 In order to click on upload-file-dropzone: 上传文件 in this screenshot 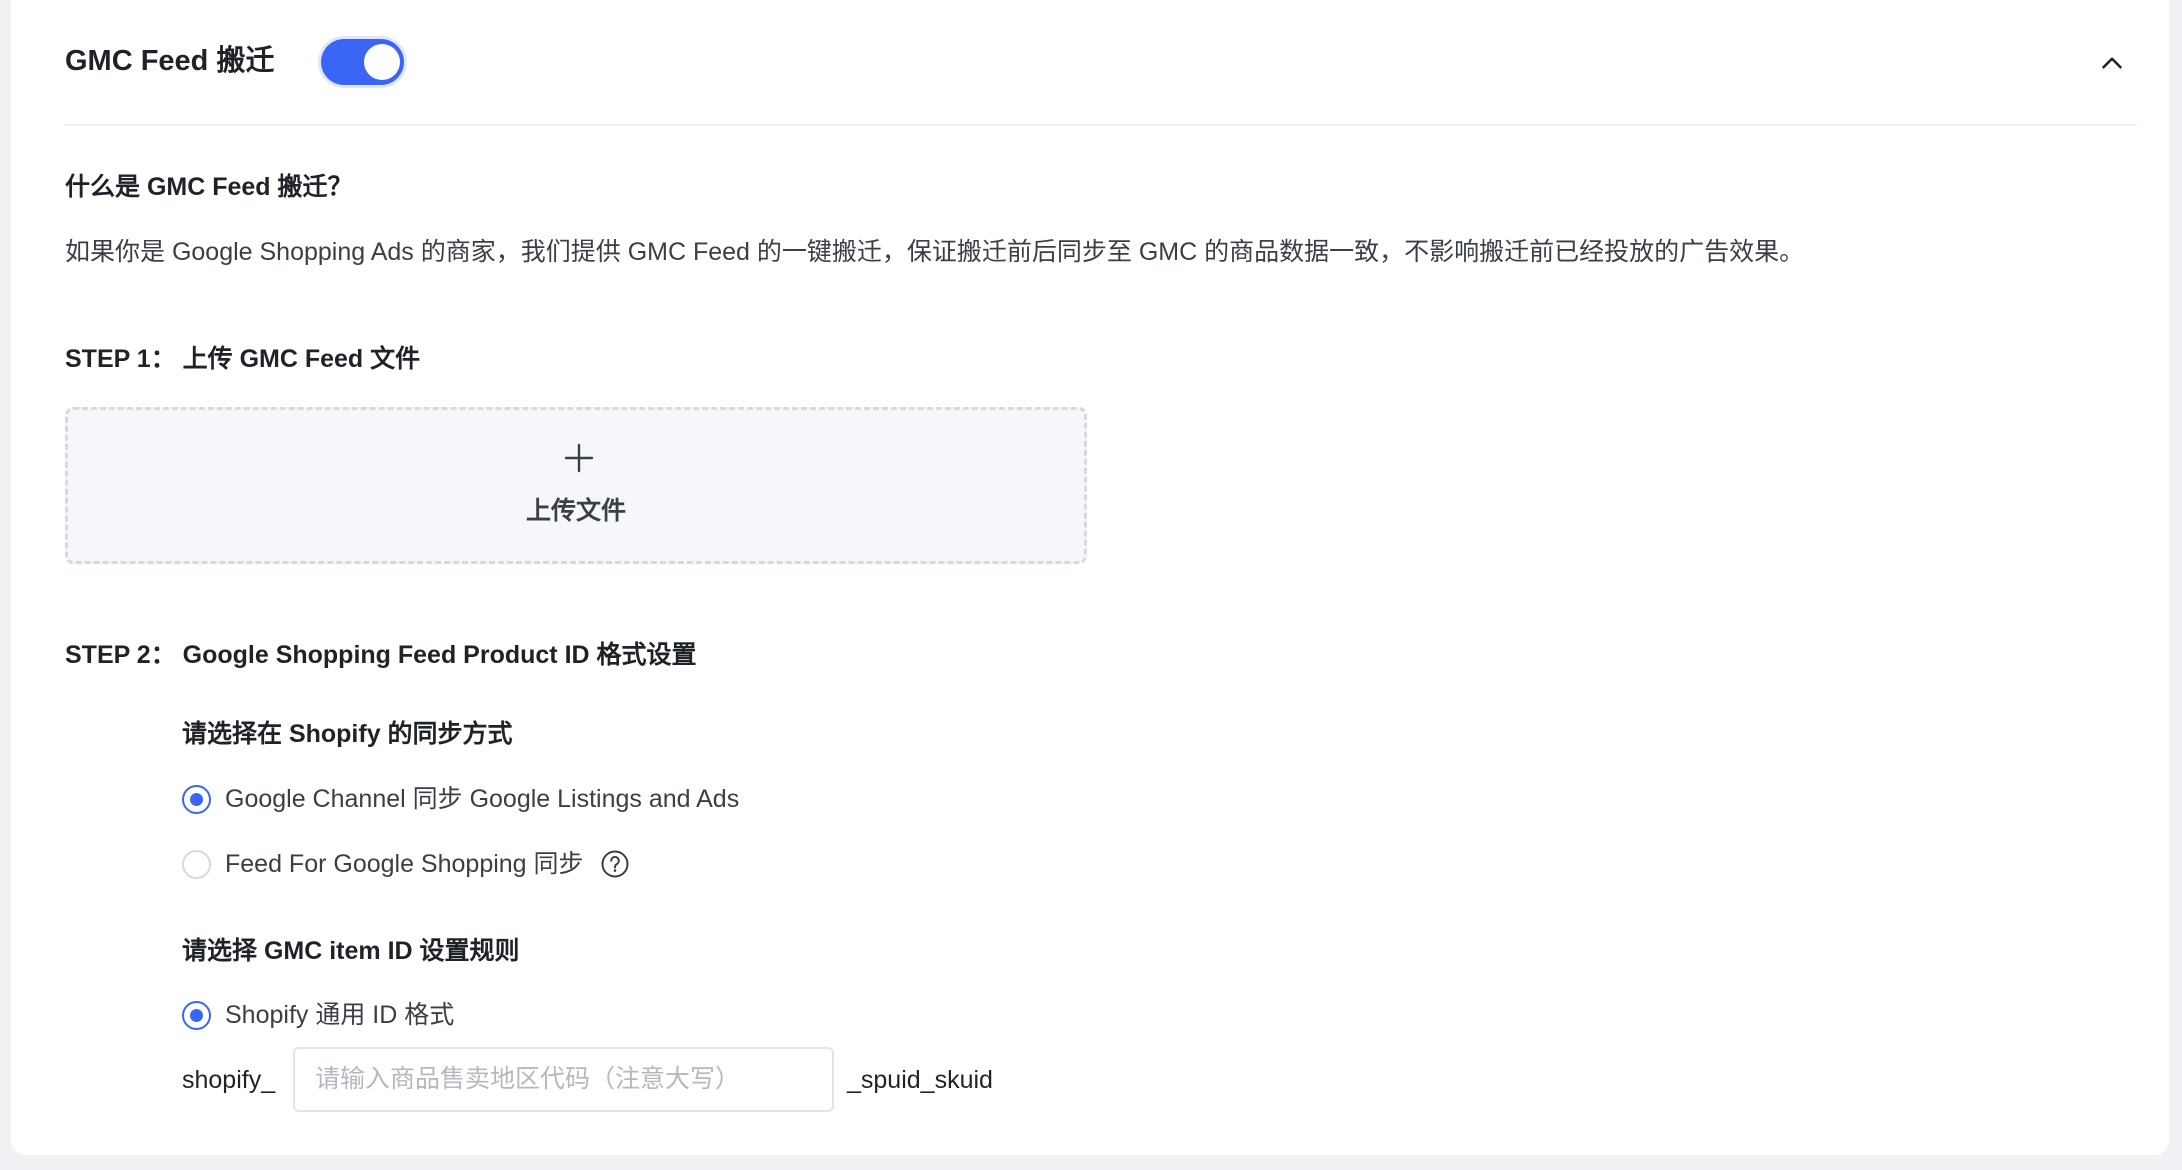, I will do `click(576, 485)`.